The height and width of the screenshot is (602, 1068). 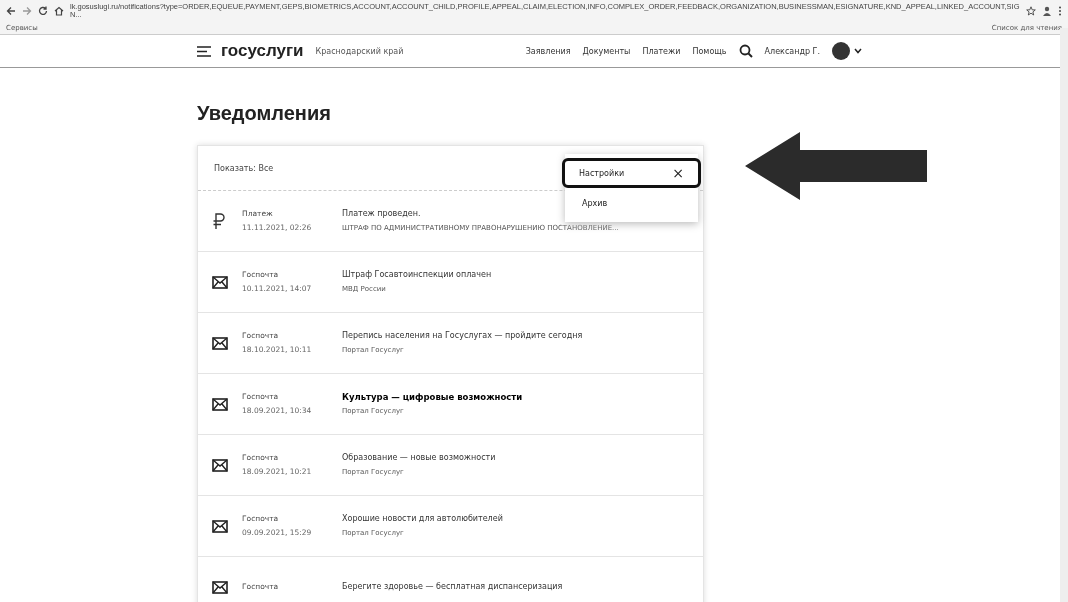 I want to click on chevron-down-icon, so click(x=858, y=51).